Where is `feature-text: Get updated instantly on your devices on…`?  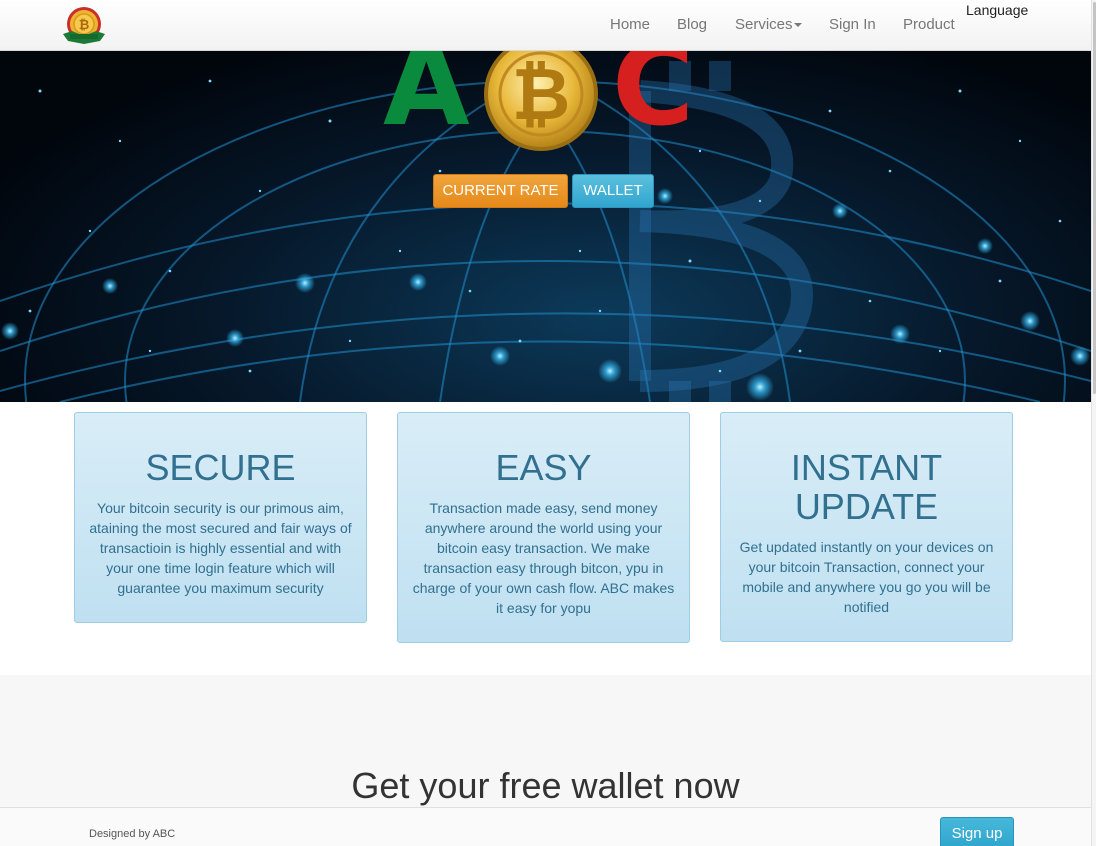
feature-text: Get updated instantly on your devices on… is located at coordinates (866, 577).